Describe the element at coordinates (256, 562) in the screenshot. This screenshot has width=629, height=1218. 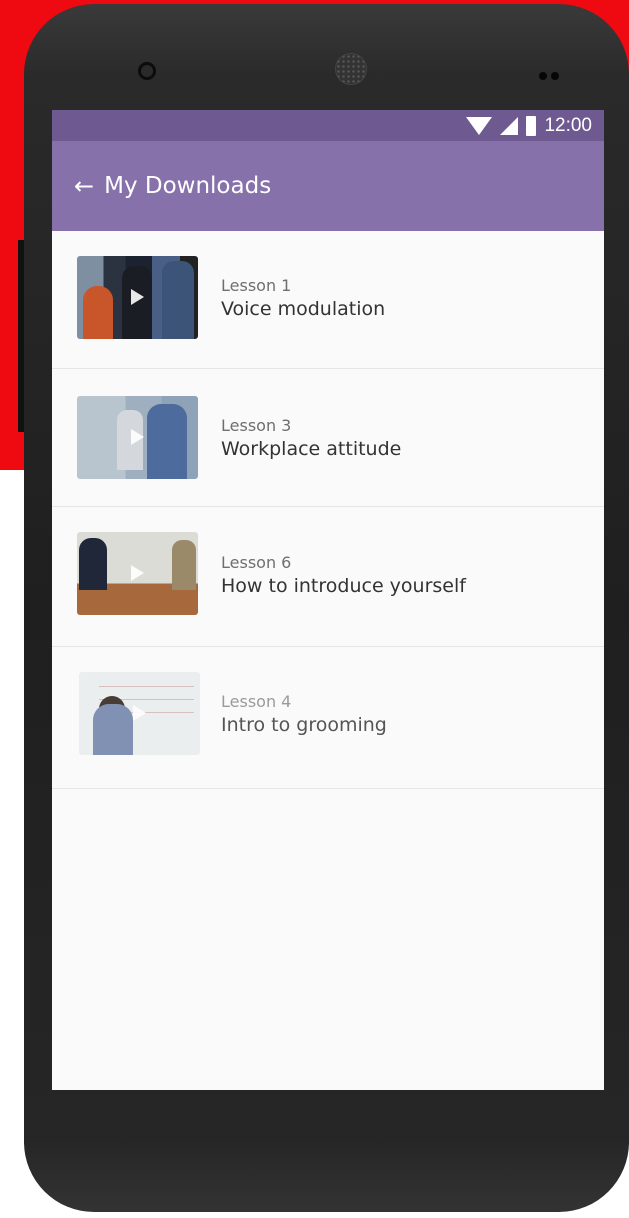
I see `lesson-number: Lesson 6` at that location.